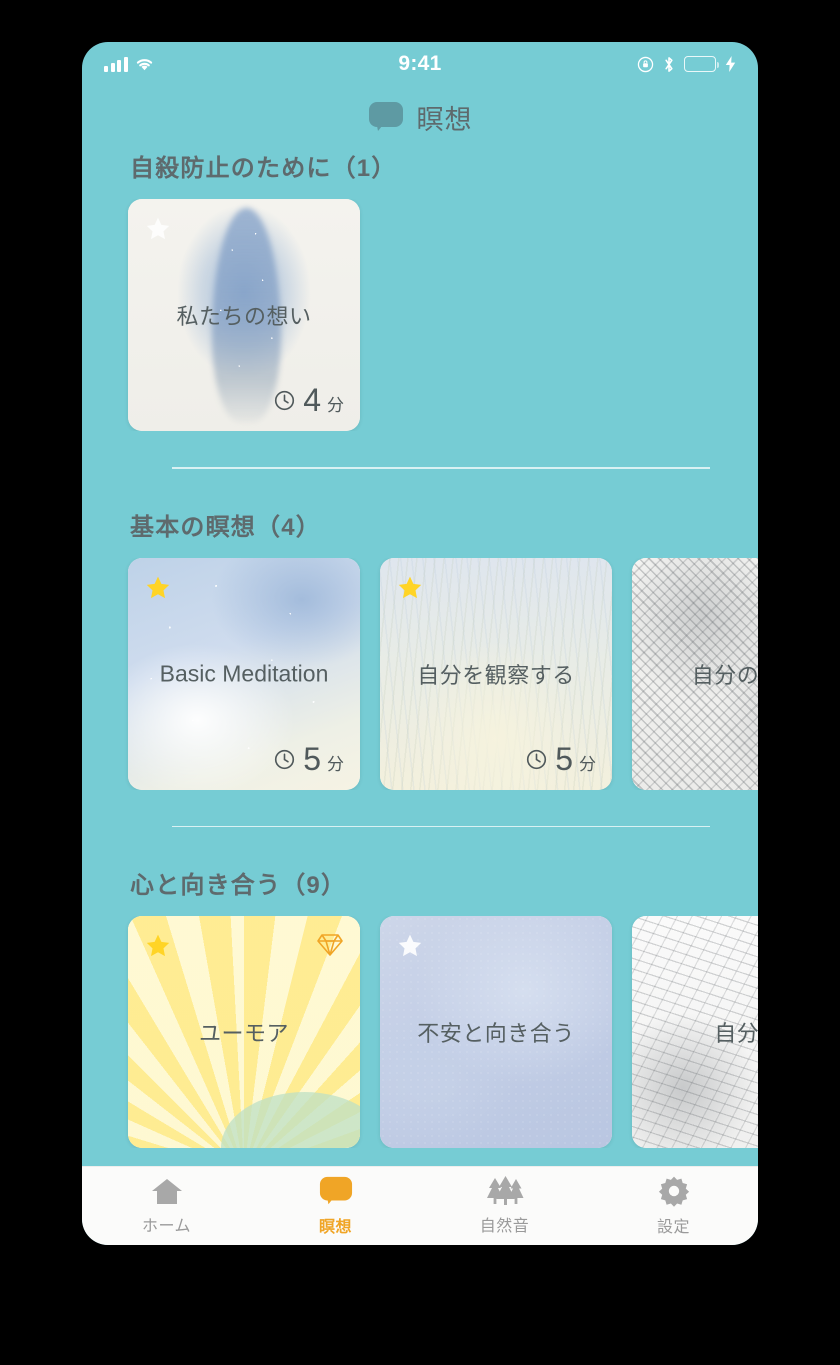  I want to click on card-title: 私たちの想い, so click(244, 316).